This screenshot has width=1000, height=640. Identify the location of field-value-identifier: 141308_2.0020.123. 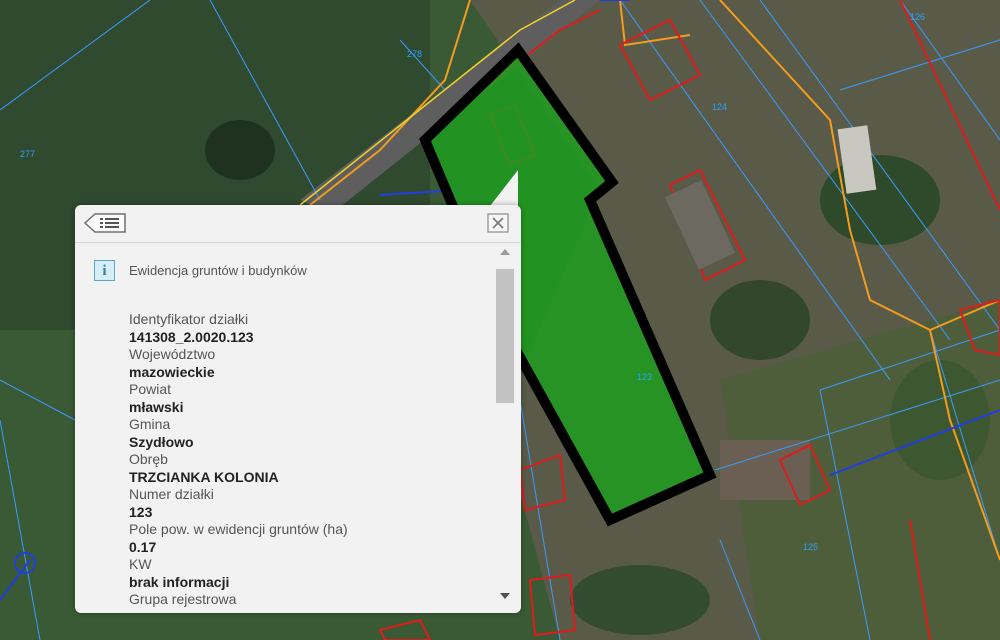
(191, 336).